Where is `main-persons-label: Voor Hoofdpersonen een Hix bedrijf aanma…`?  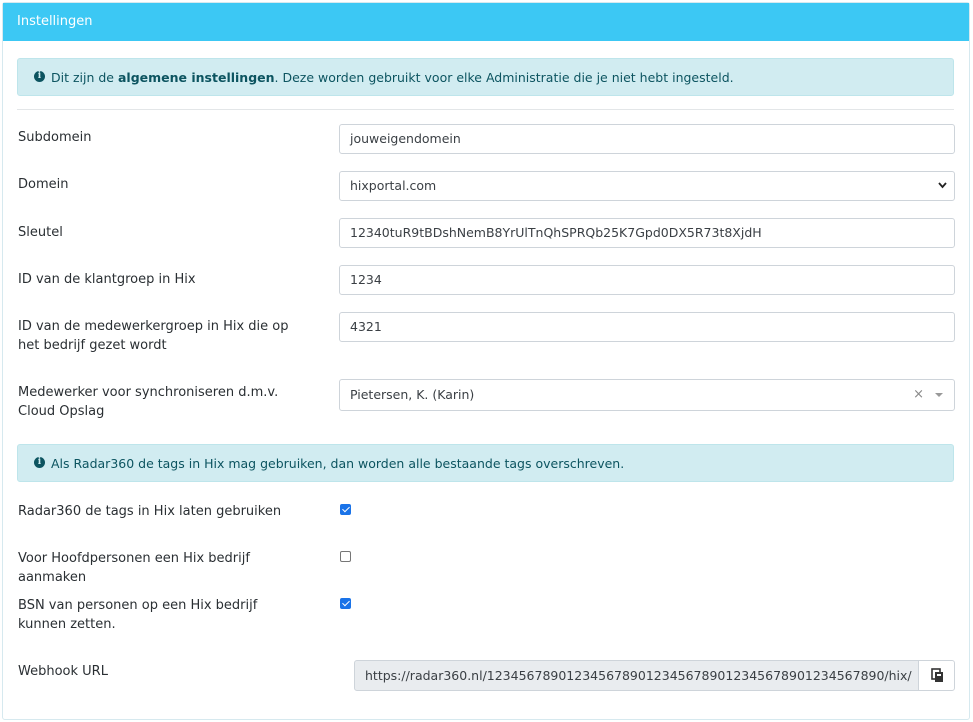
main-persons-label: Voor Hoofdpersonen een Hix bedrijf aanma… is located at coordinates (134, 568).